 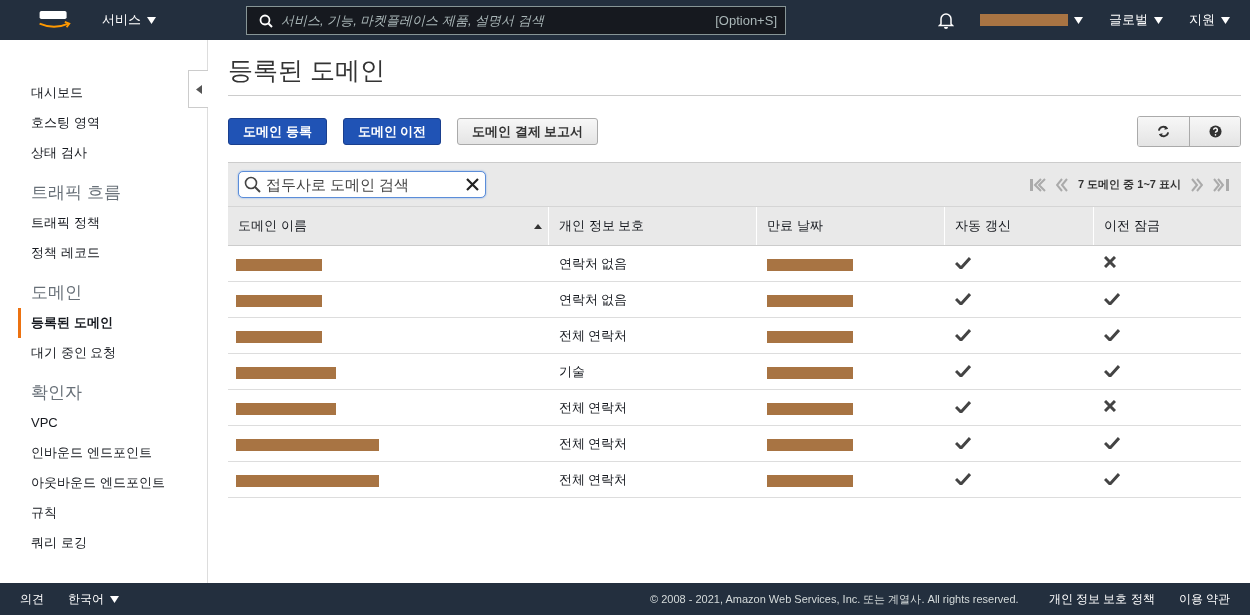 What do you see at coordinates (67, 153) in the screenshot?
I see `sidebar-item: 상태 검사` at bounding box center [67, 153].